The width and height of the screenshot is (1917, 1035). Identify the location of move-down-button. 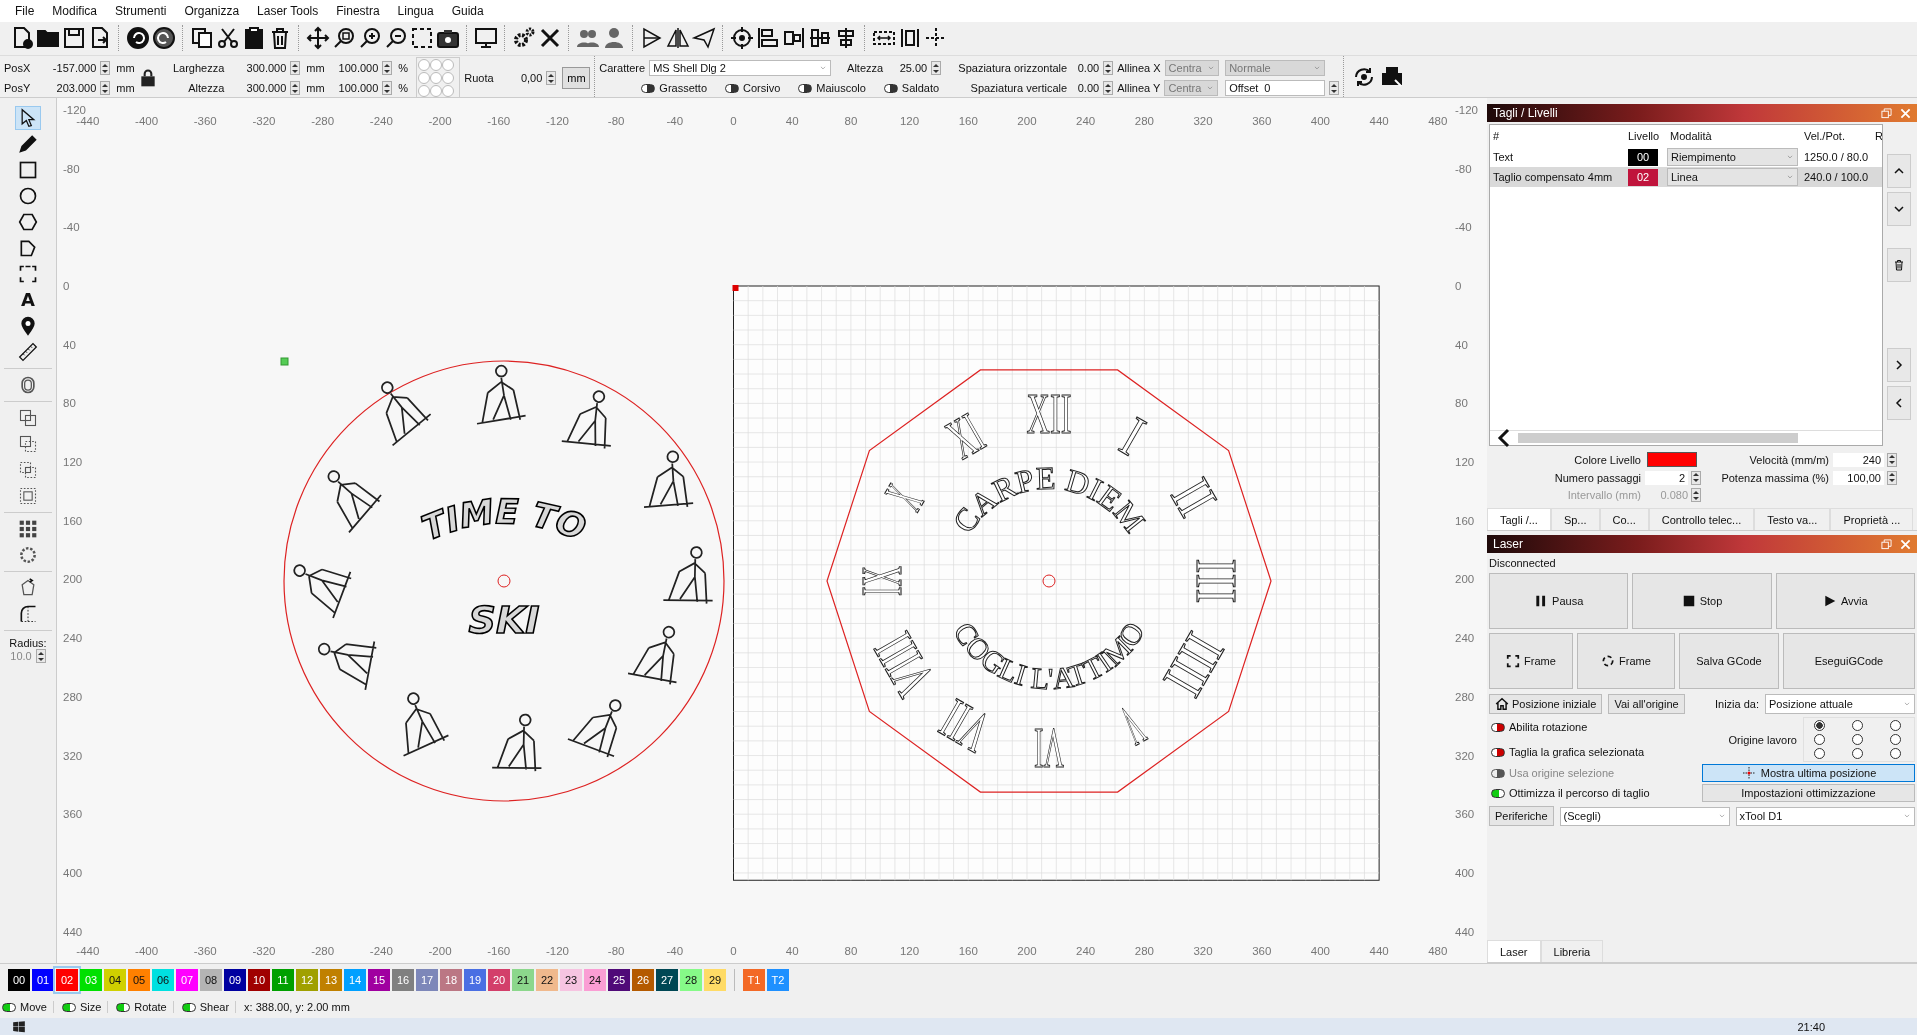
(1899, 209).